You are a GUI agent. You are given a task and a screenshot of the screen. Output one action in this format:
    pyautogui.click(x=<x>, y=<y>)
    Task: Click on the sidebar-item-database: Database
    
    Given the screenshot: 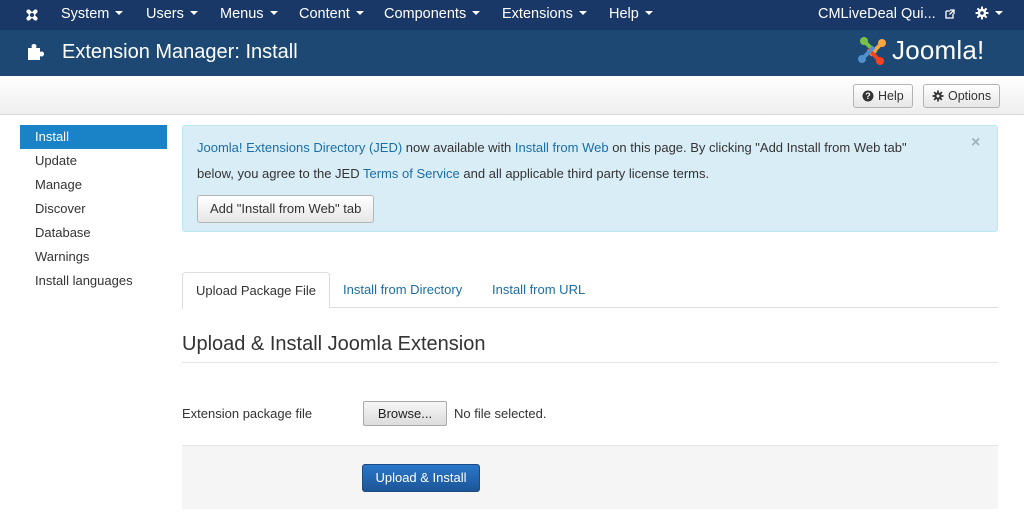 What is the action you would take?
    pyautogui.click(x=93, y=233)
    